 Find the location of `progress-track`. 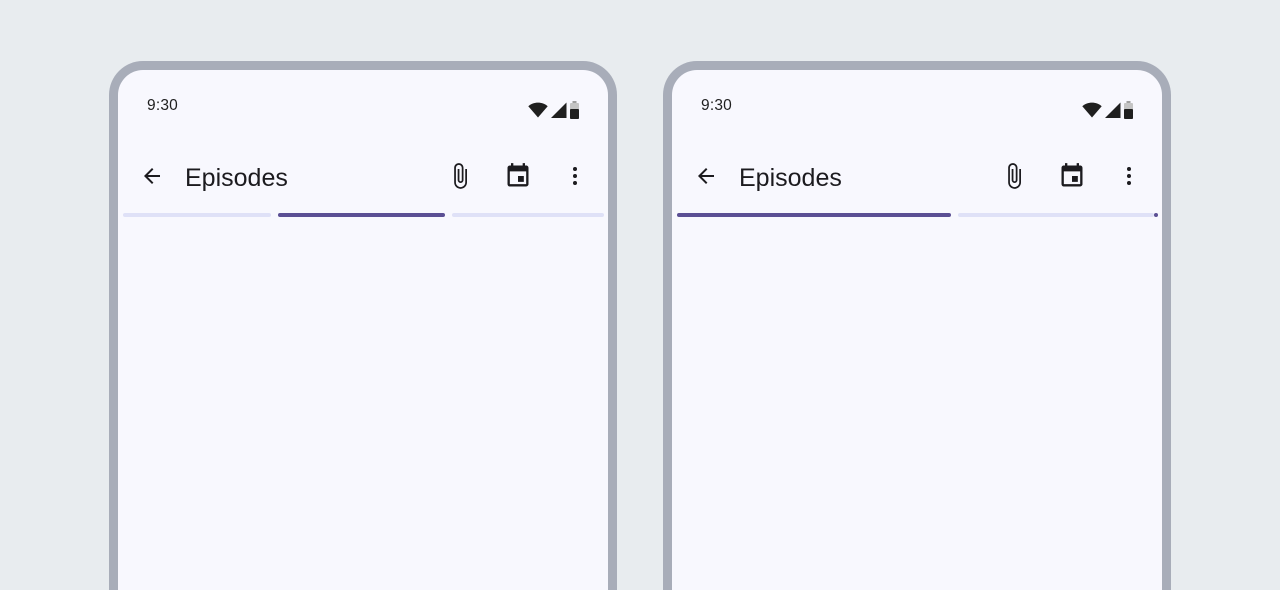

progress-track is located at coordinates (1056, 215).